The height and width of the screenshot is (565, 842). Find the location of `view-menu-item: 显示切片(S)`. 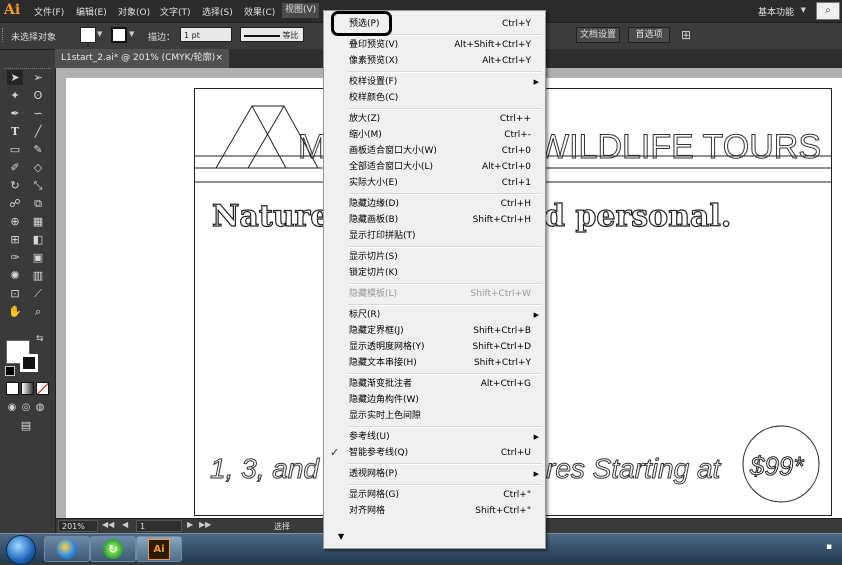

view-menu-item: 显示切片(S) is located at coordinates (434, 257).